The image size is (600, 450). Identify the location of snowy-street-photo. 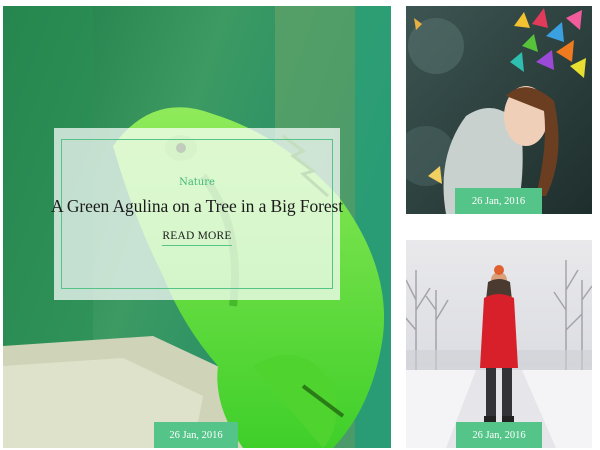
(499, 344).